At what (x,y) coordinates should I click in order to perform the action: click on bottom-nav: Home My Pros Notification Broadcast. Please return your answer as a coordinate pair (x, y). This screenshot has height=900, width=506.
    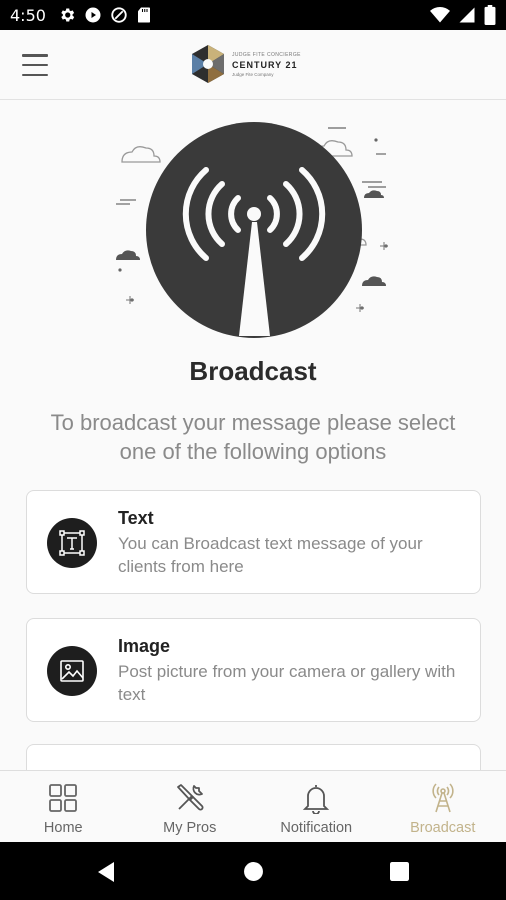
    Looking at the image, I should click on (253, 806).